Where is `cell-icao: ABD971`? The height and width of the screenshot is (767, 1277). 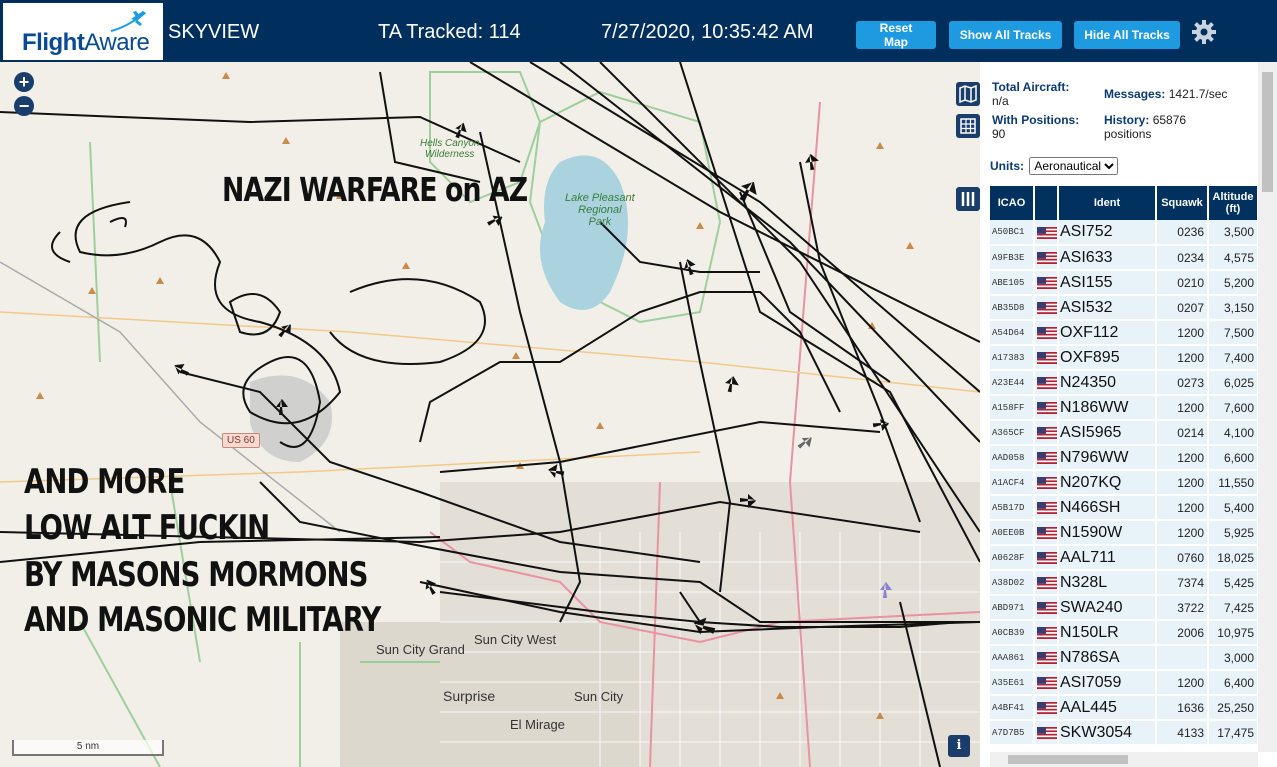
cell-icao: ABD971 is located at coordinates (1012, 608).